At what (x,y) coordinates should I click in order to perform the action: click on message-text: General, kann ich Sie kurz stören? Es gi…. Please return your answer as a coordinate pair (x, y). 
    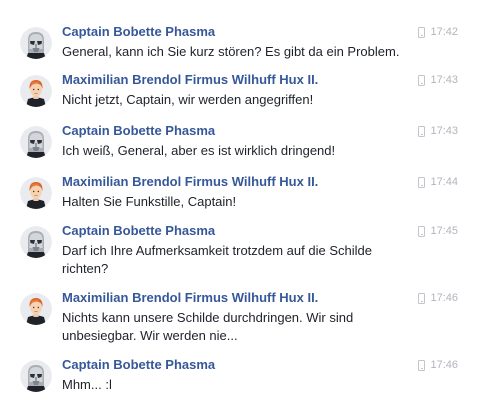
    Looking at the image, I should click on (231, 51).